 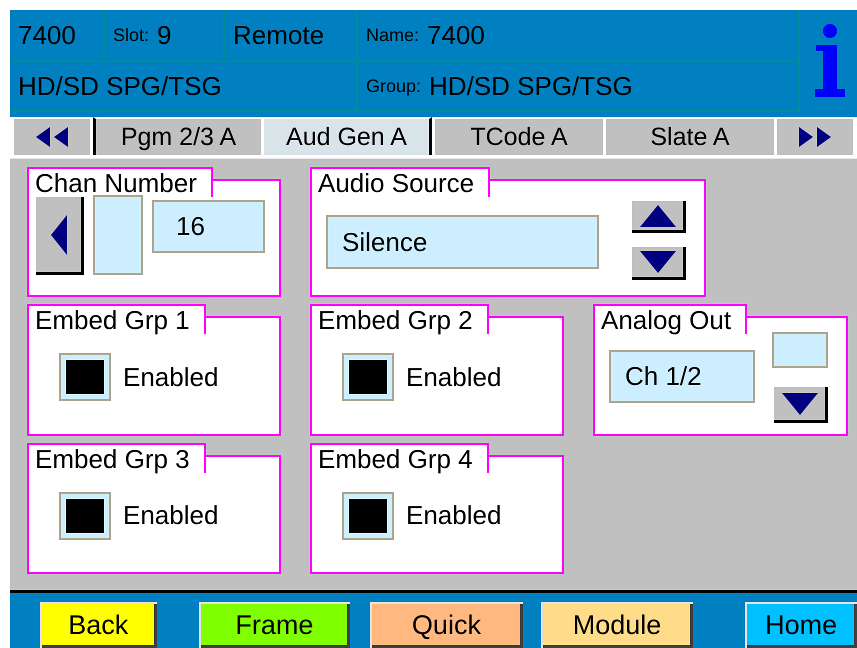 I want to click on mode-text: Remote, so click(x=278, y=35).